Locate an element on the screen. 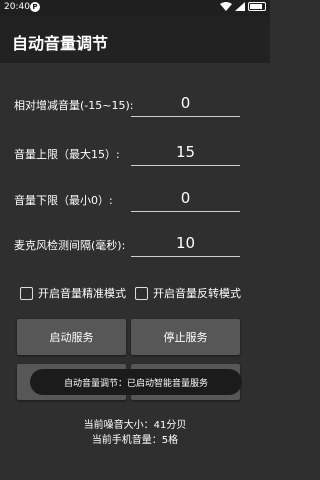 The width and height of the screenshot is (320, 480). status-time: 20:40 is located at coordinates (17, 7).